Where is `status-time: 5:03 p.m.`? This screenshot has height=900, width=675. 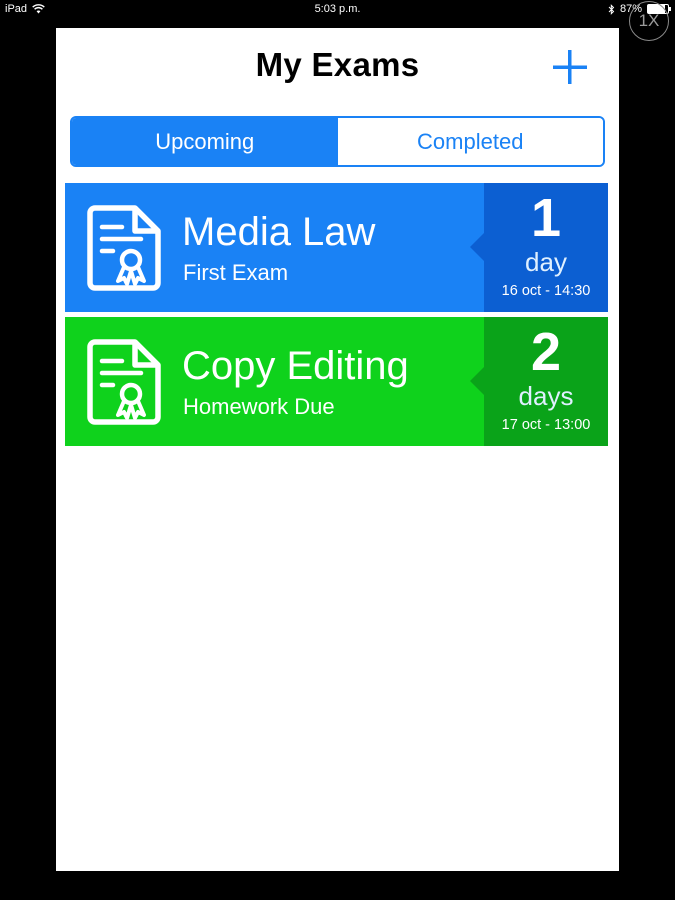
status-time: 5:03 p.m. is located at coordinates (337, 9).